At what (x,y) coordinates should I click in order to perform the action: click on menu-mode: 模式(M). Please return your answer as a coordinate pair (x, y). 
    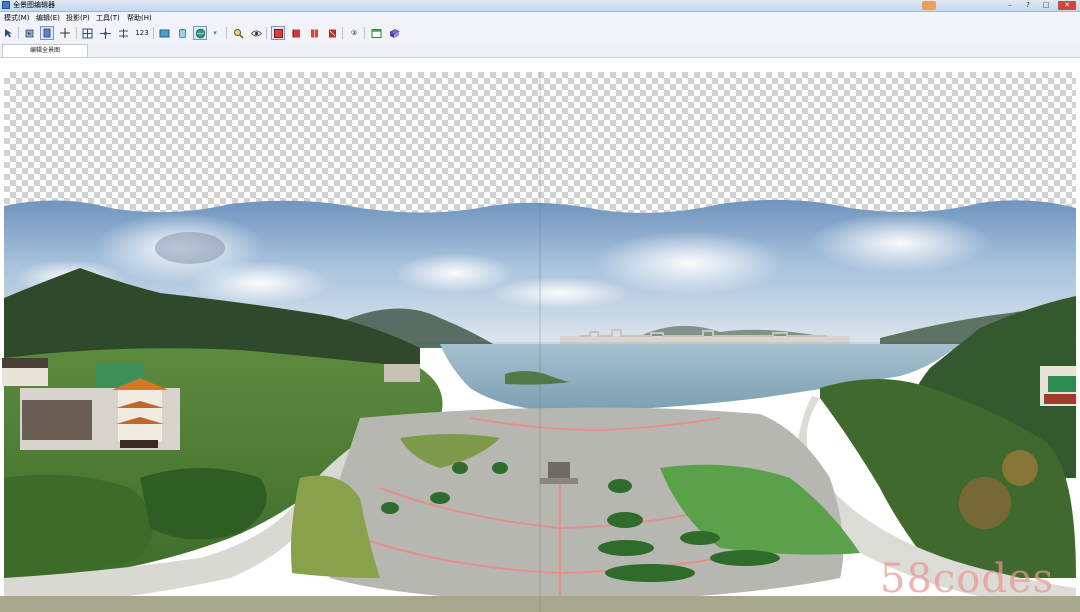
    Looking at the image, I should click on (17, 18).